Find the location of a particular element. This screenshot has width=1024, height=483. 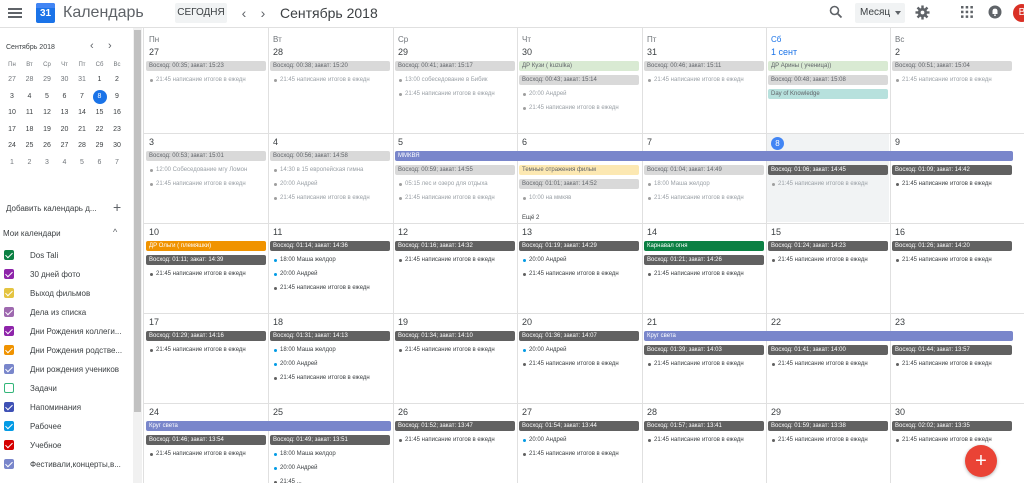

day-number: 8 is located at coordinates (777, 143).